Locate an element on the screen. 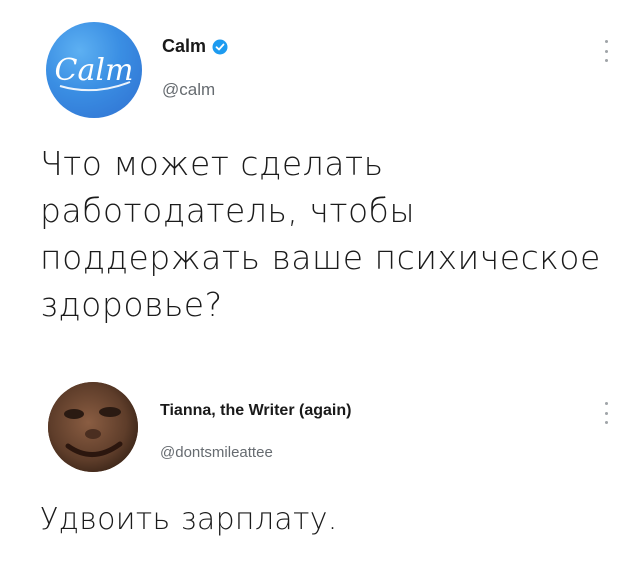  author-row: Tianna, the Writer (again) is located at coordinates (255, 411).